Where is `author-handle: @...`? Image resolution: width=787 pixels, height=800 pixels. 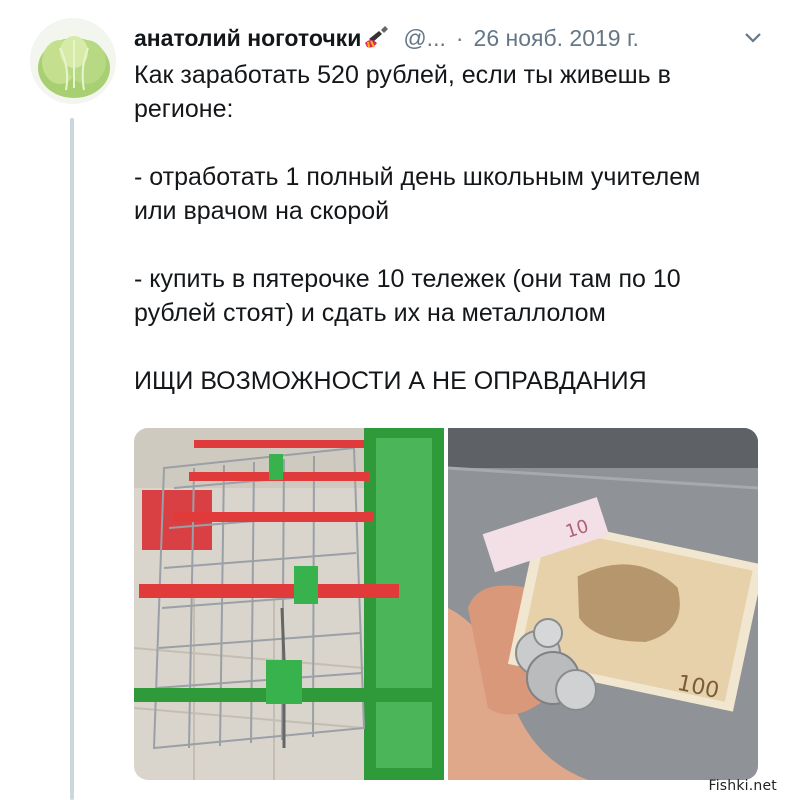 author-handle: @... is located at coordinates (424, 38).